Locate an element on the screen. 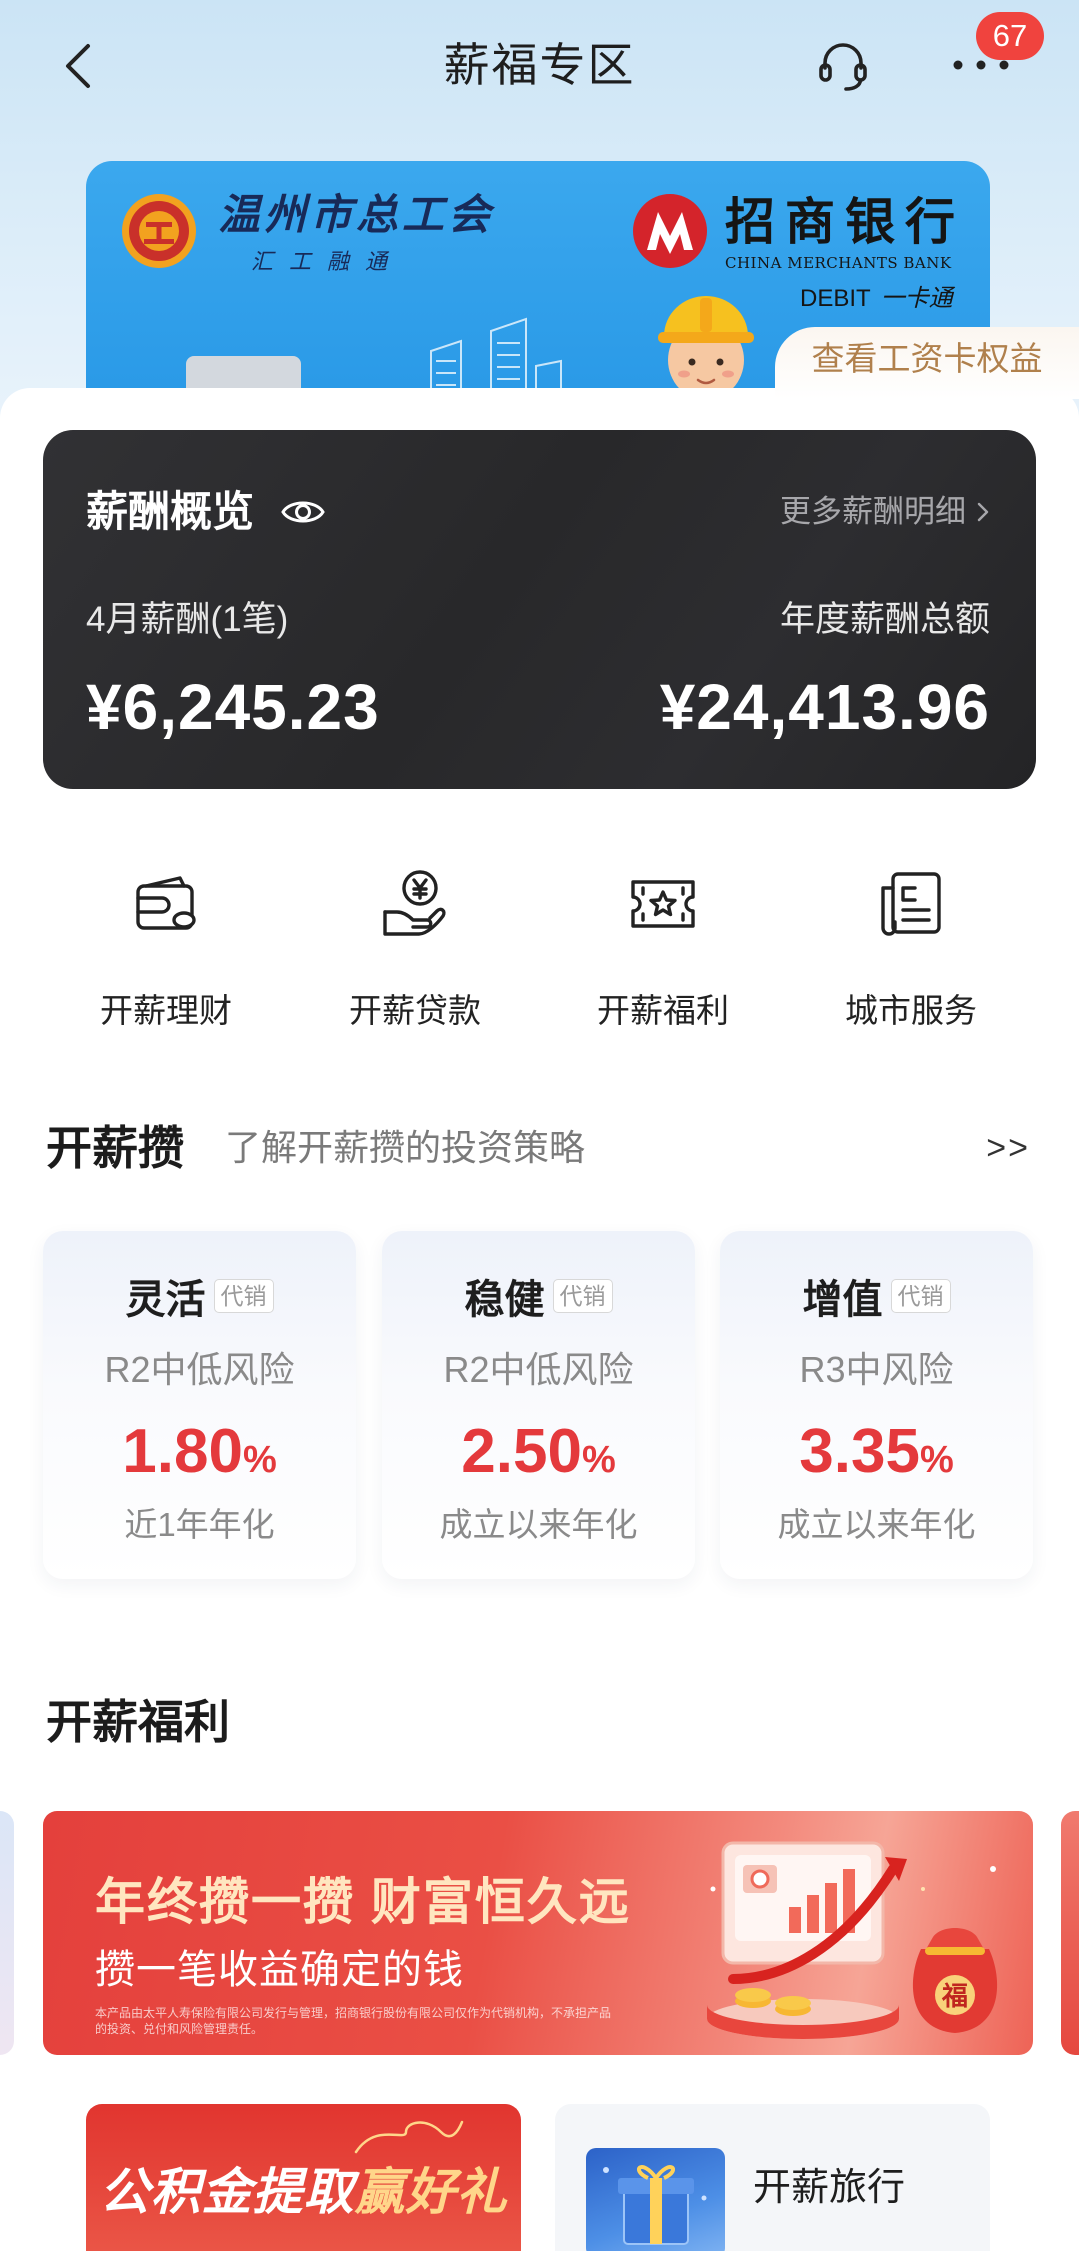 This screenshot has height=2251, width=1079. eye-icon is located at coordinates (303, 512).